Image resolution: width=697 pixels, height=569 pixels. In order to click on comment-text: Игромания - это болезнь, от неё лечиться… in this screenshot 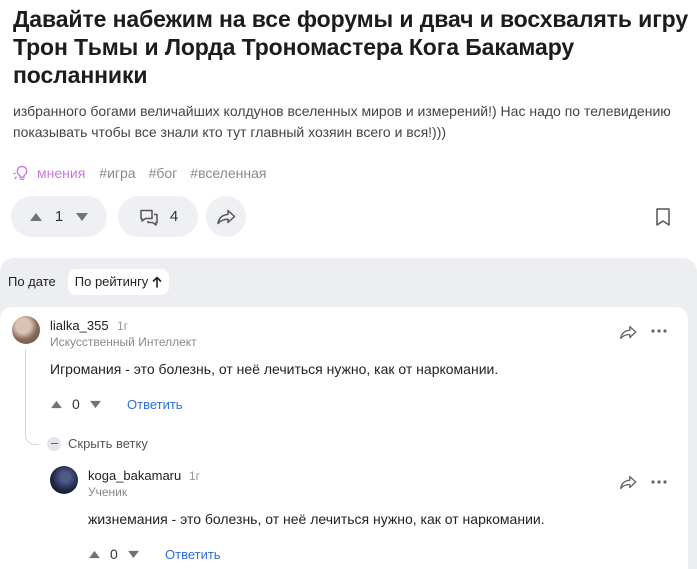, I will do `click(274, 369)`.